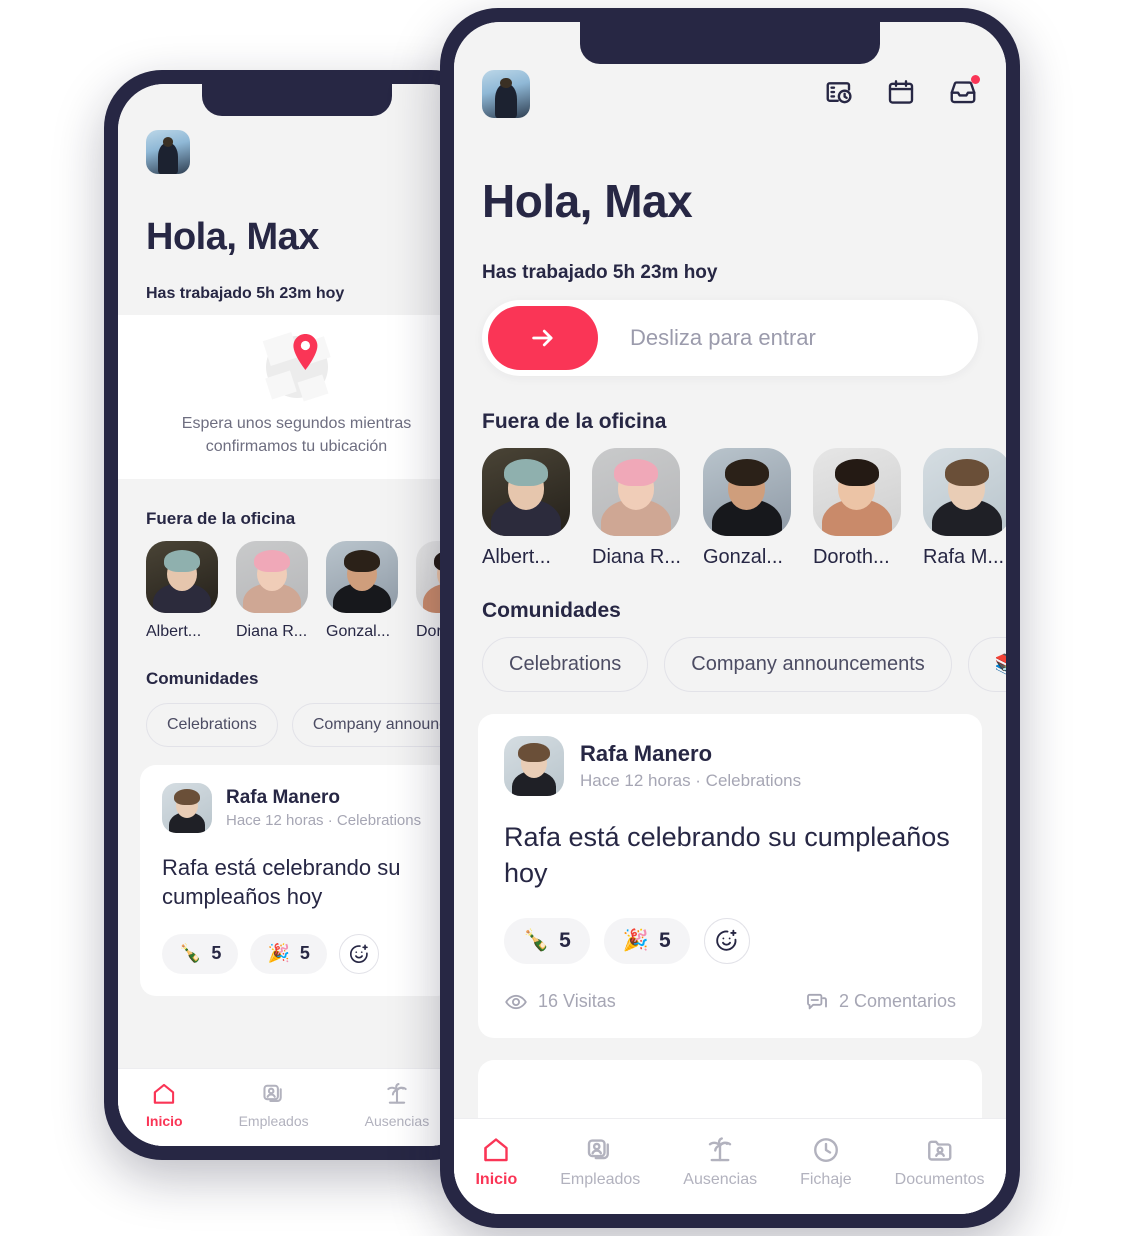  What do you see at coordinates (202, 678) in the screenshot?
I see `section-title-communities: Comunidades` at bounding box center [202, 678].